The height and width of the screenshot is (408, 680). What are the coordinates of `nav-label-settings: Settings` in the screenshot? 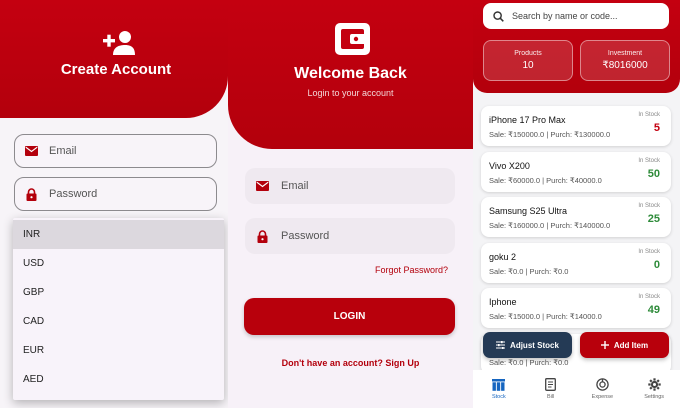 It's located at (654, 397).